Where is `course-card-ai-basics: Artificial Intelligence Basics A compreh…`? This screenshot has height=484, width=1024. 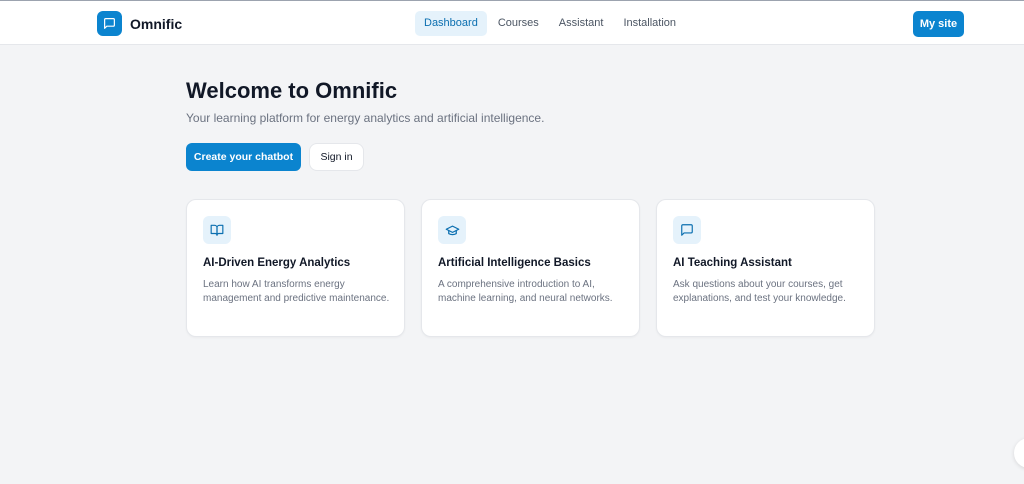
course-card-ai-basics: Artificial Intelligence Basics A compreh… is located at coordinates (530, 268).